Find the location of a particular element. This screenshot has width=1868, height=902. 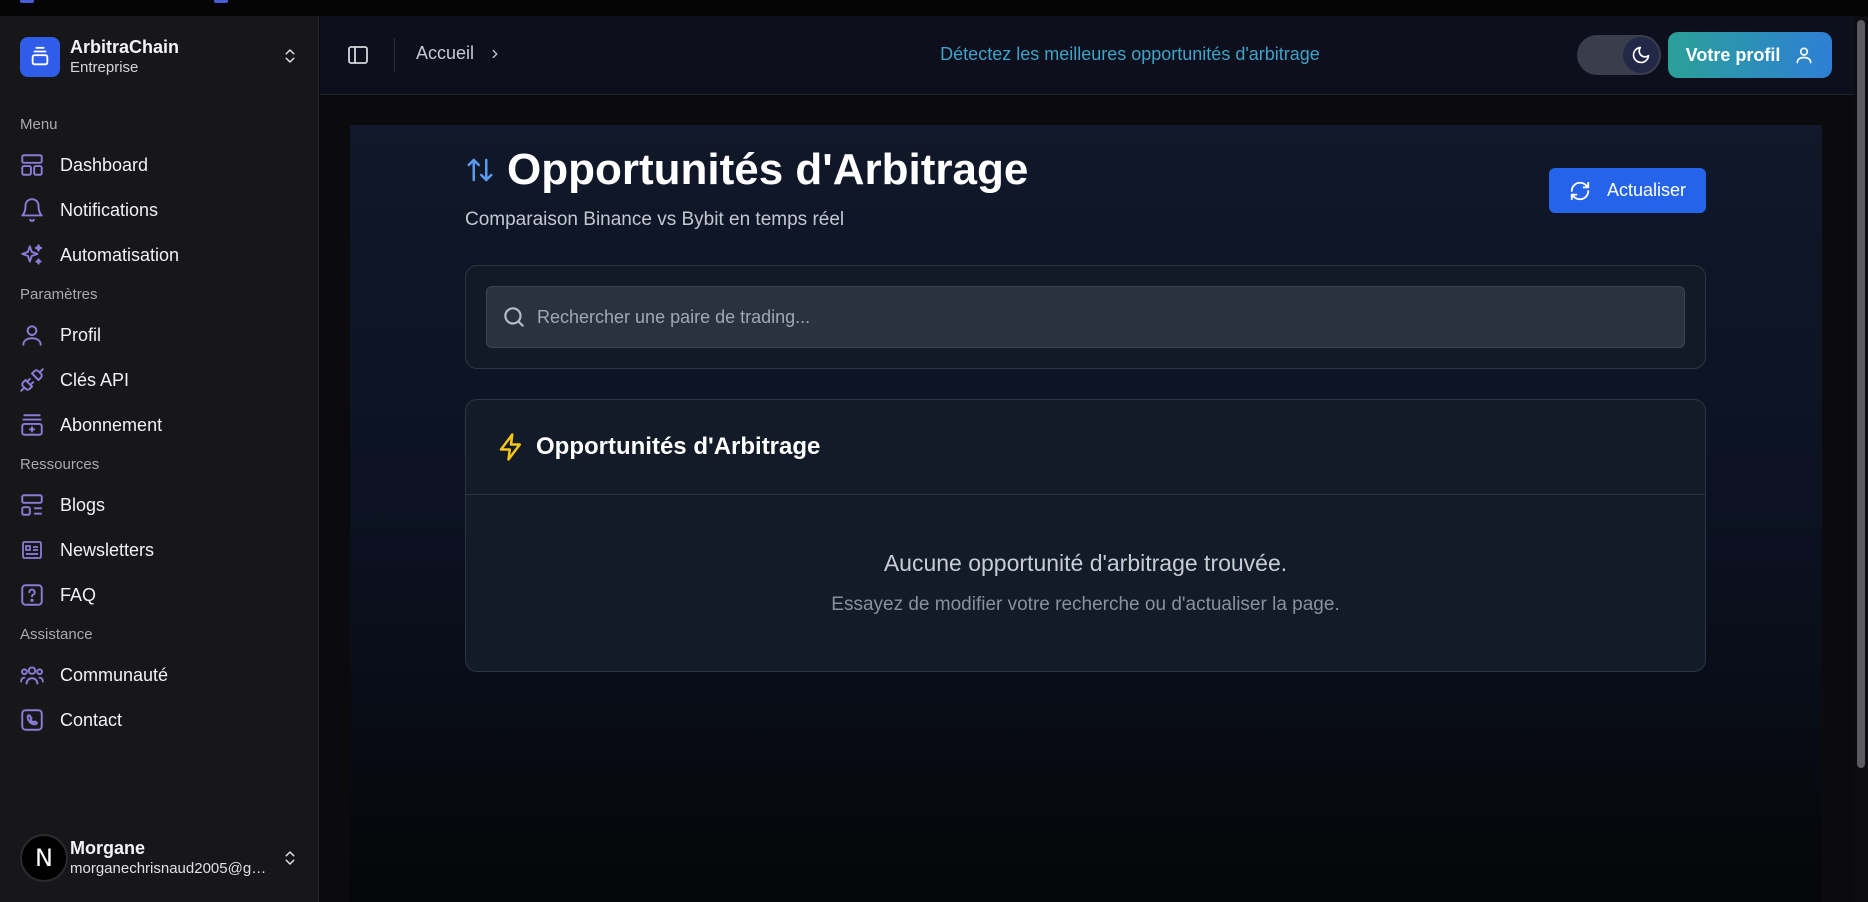

scrollbar-thumb is located at coordinates (1861, 394).